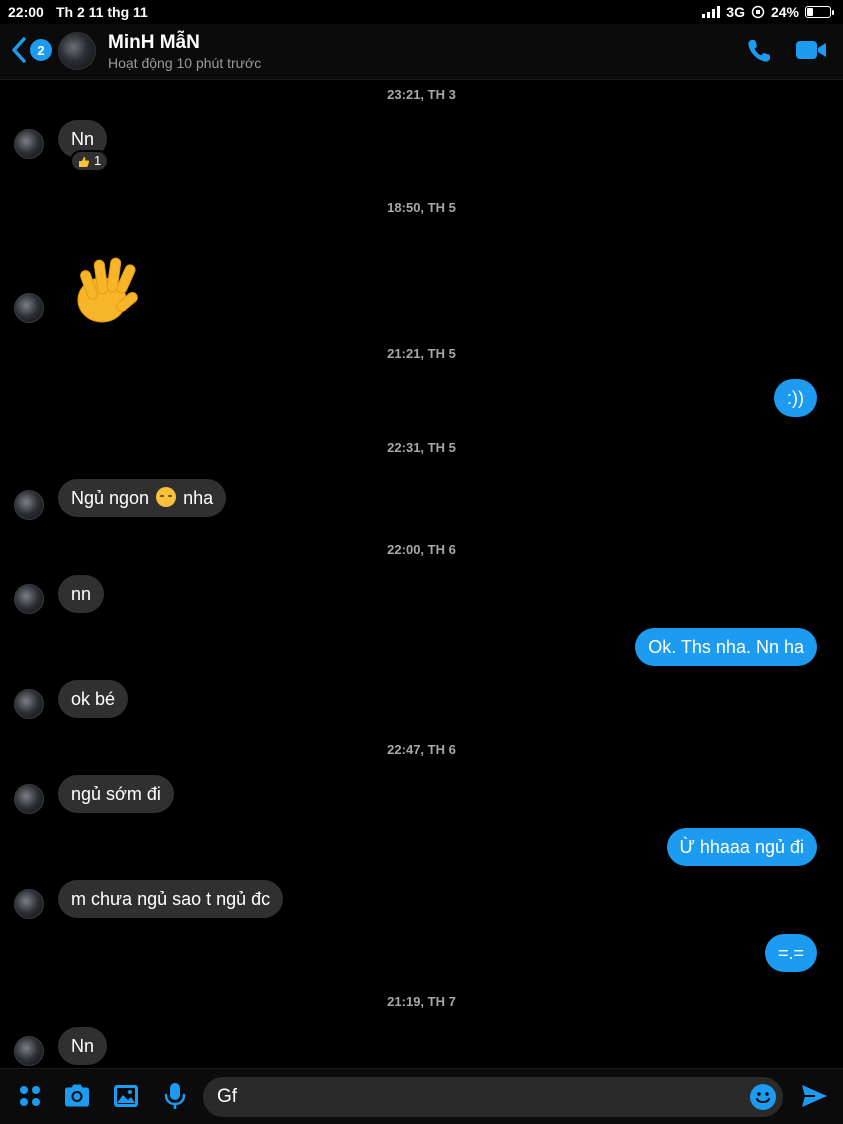  What do you see at coordinates (795, 398) in the screenshot?
I see `message-bubble-outgoing: :))` at bounding box center [795, 398].